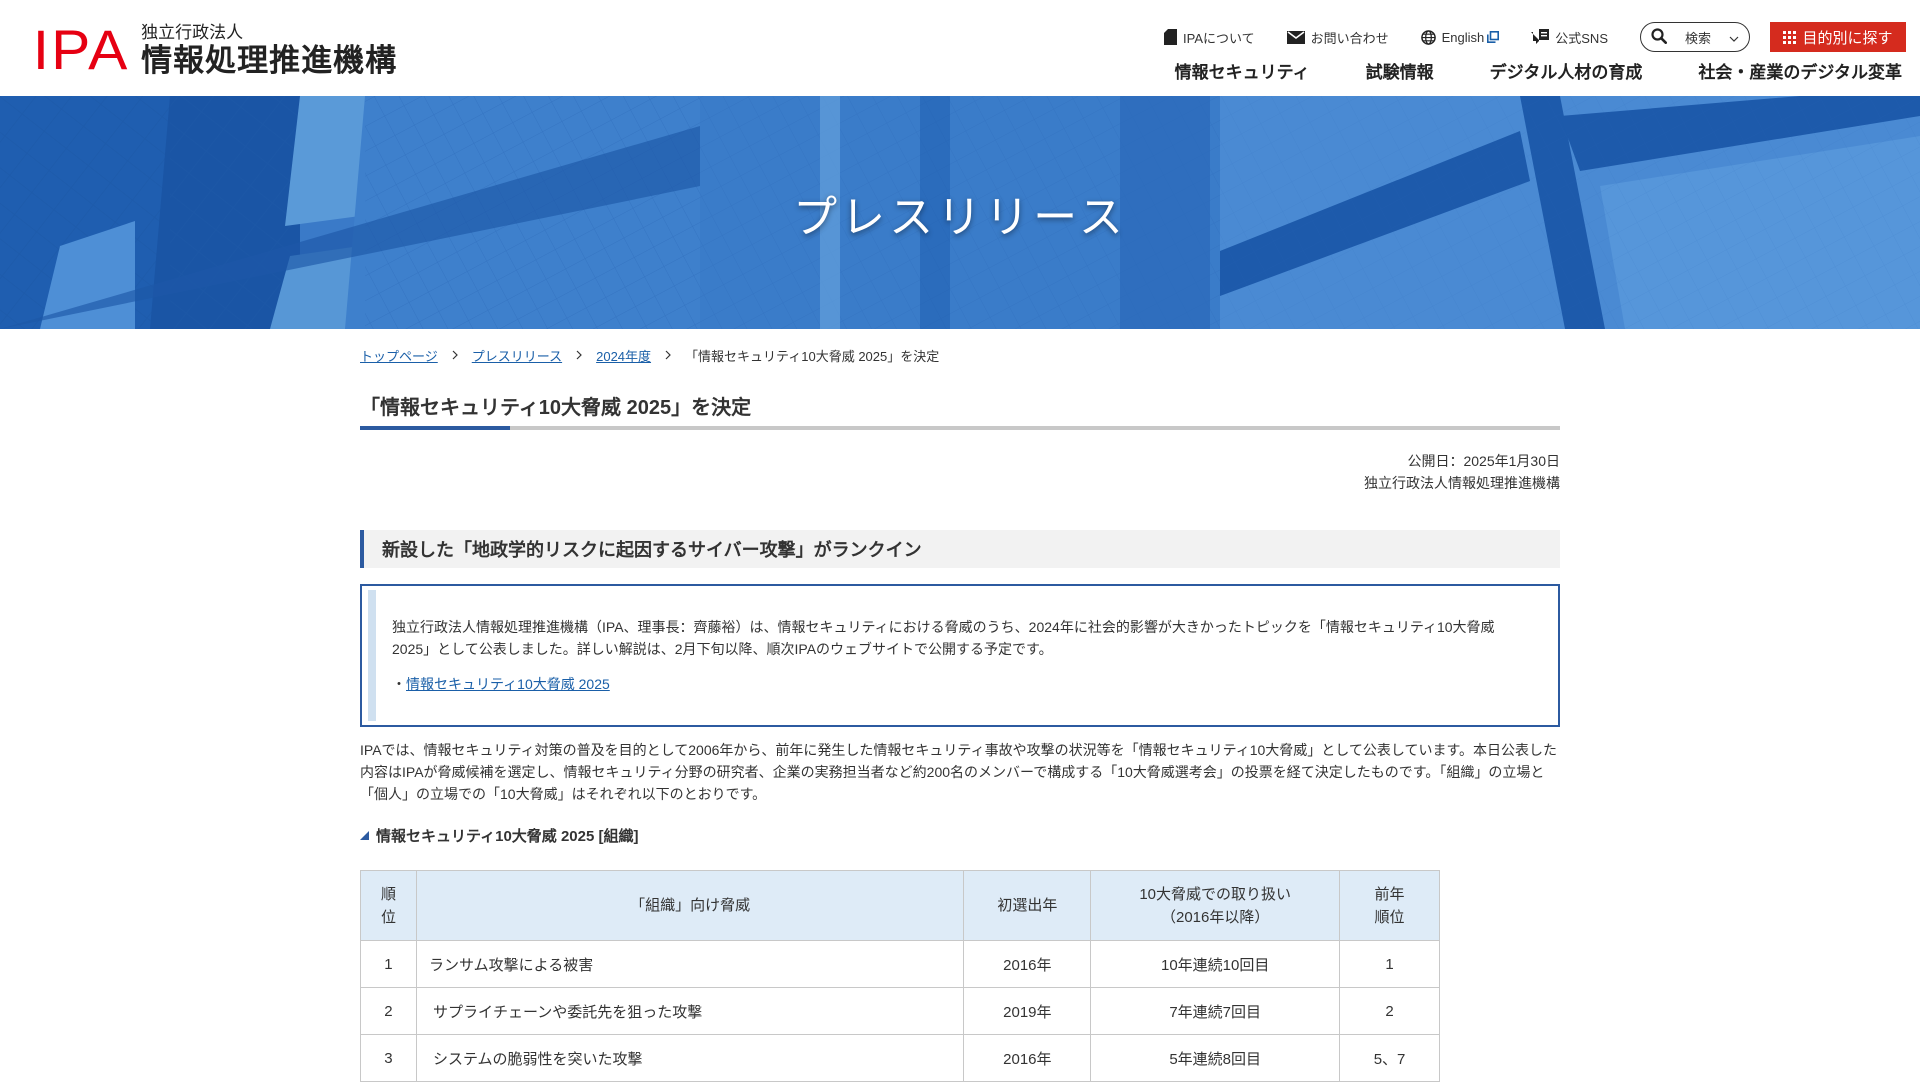 Image resolution: width=1920 pixels, height=1082 pixels. What do you see at coordinates (1389, 905) in the screenshot?
I see `header-prev-rank: 前年 順位` at bounding box center [1389, 905].